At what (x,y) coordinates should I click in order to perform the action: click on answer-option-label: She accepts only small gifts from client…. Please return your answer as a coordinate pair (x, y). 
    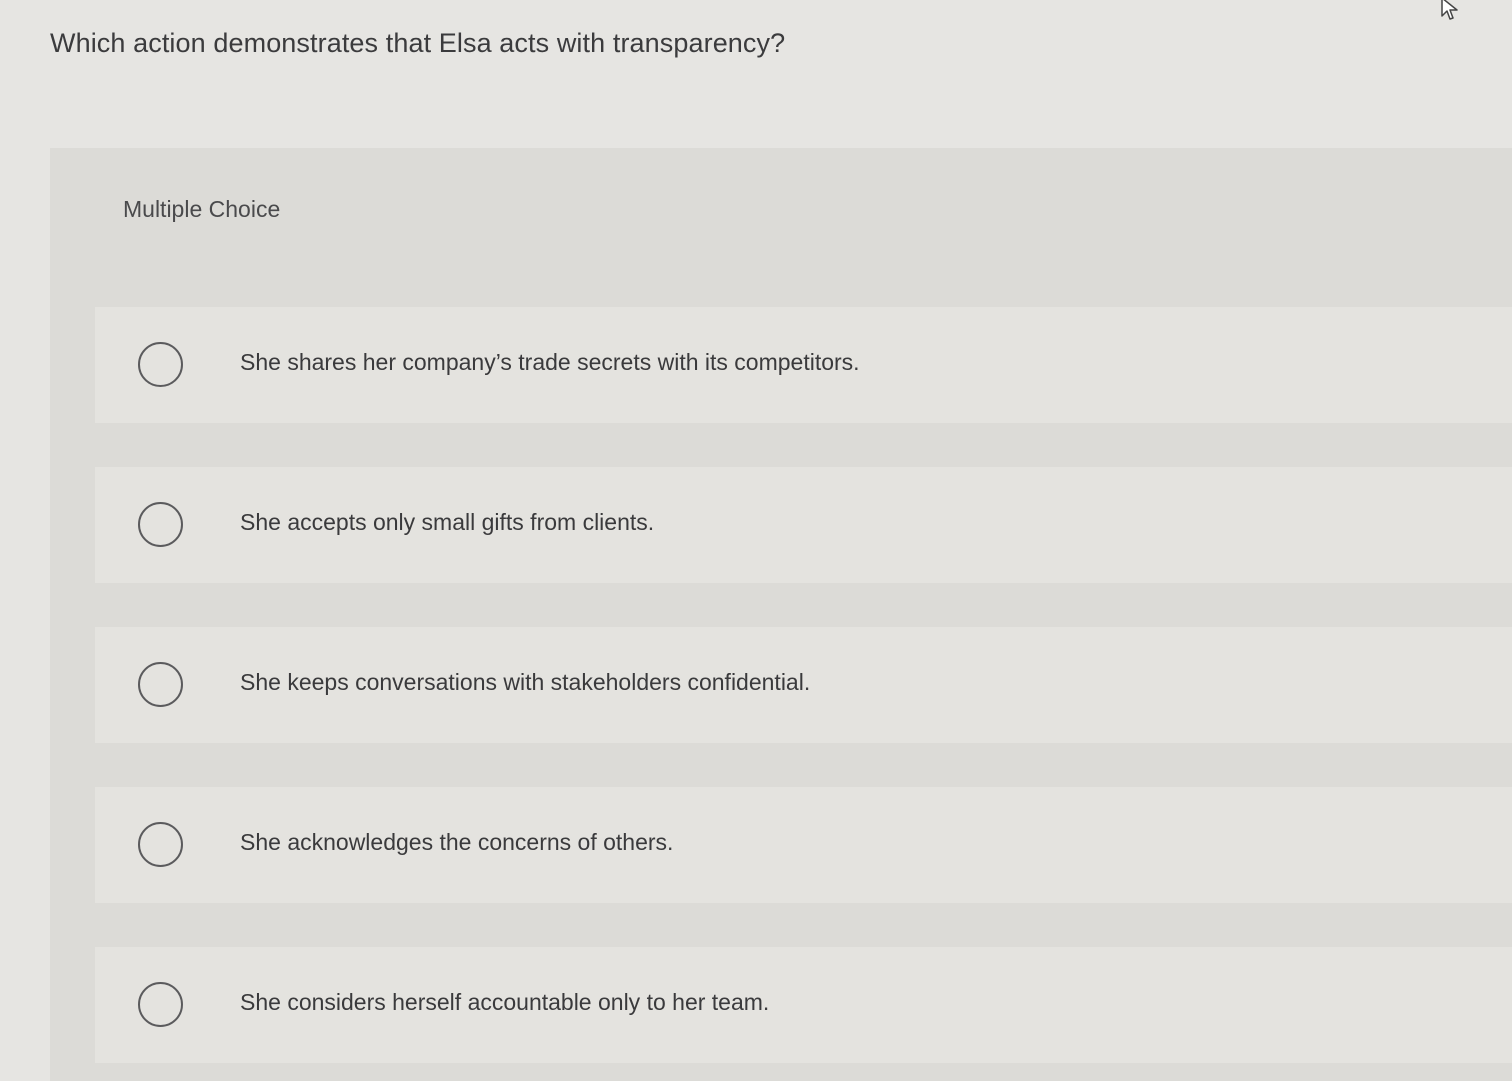
    Looking at the image, I should click on (447, 522).